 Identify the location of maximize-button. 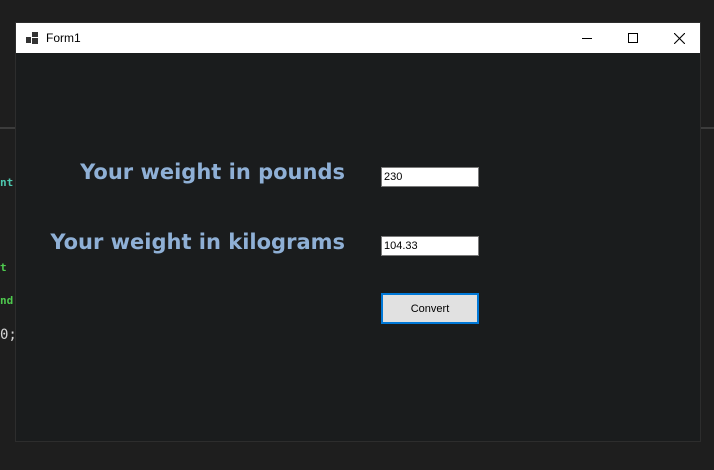
(633, 38).